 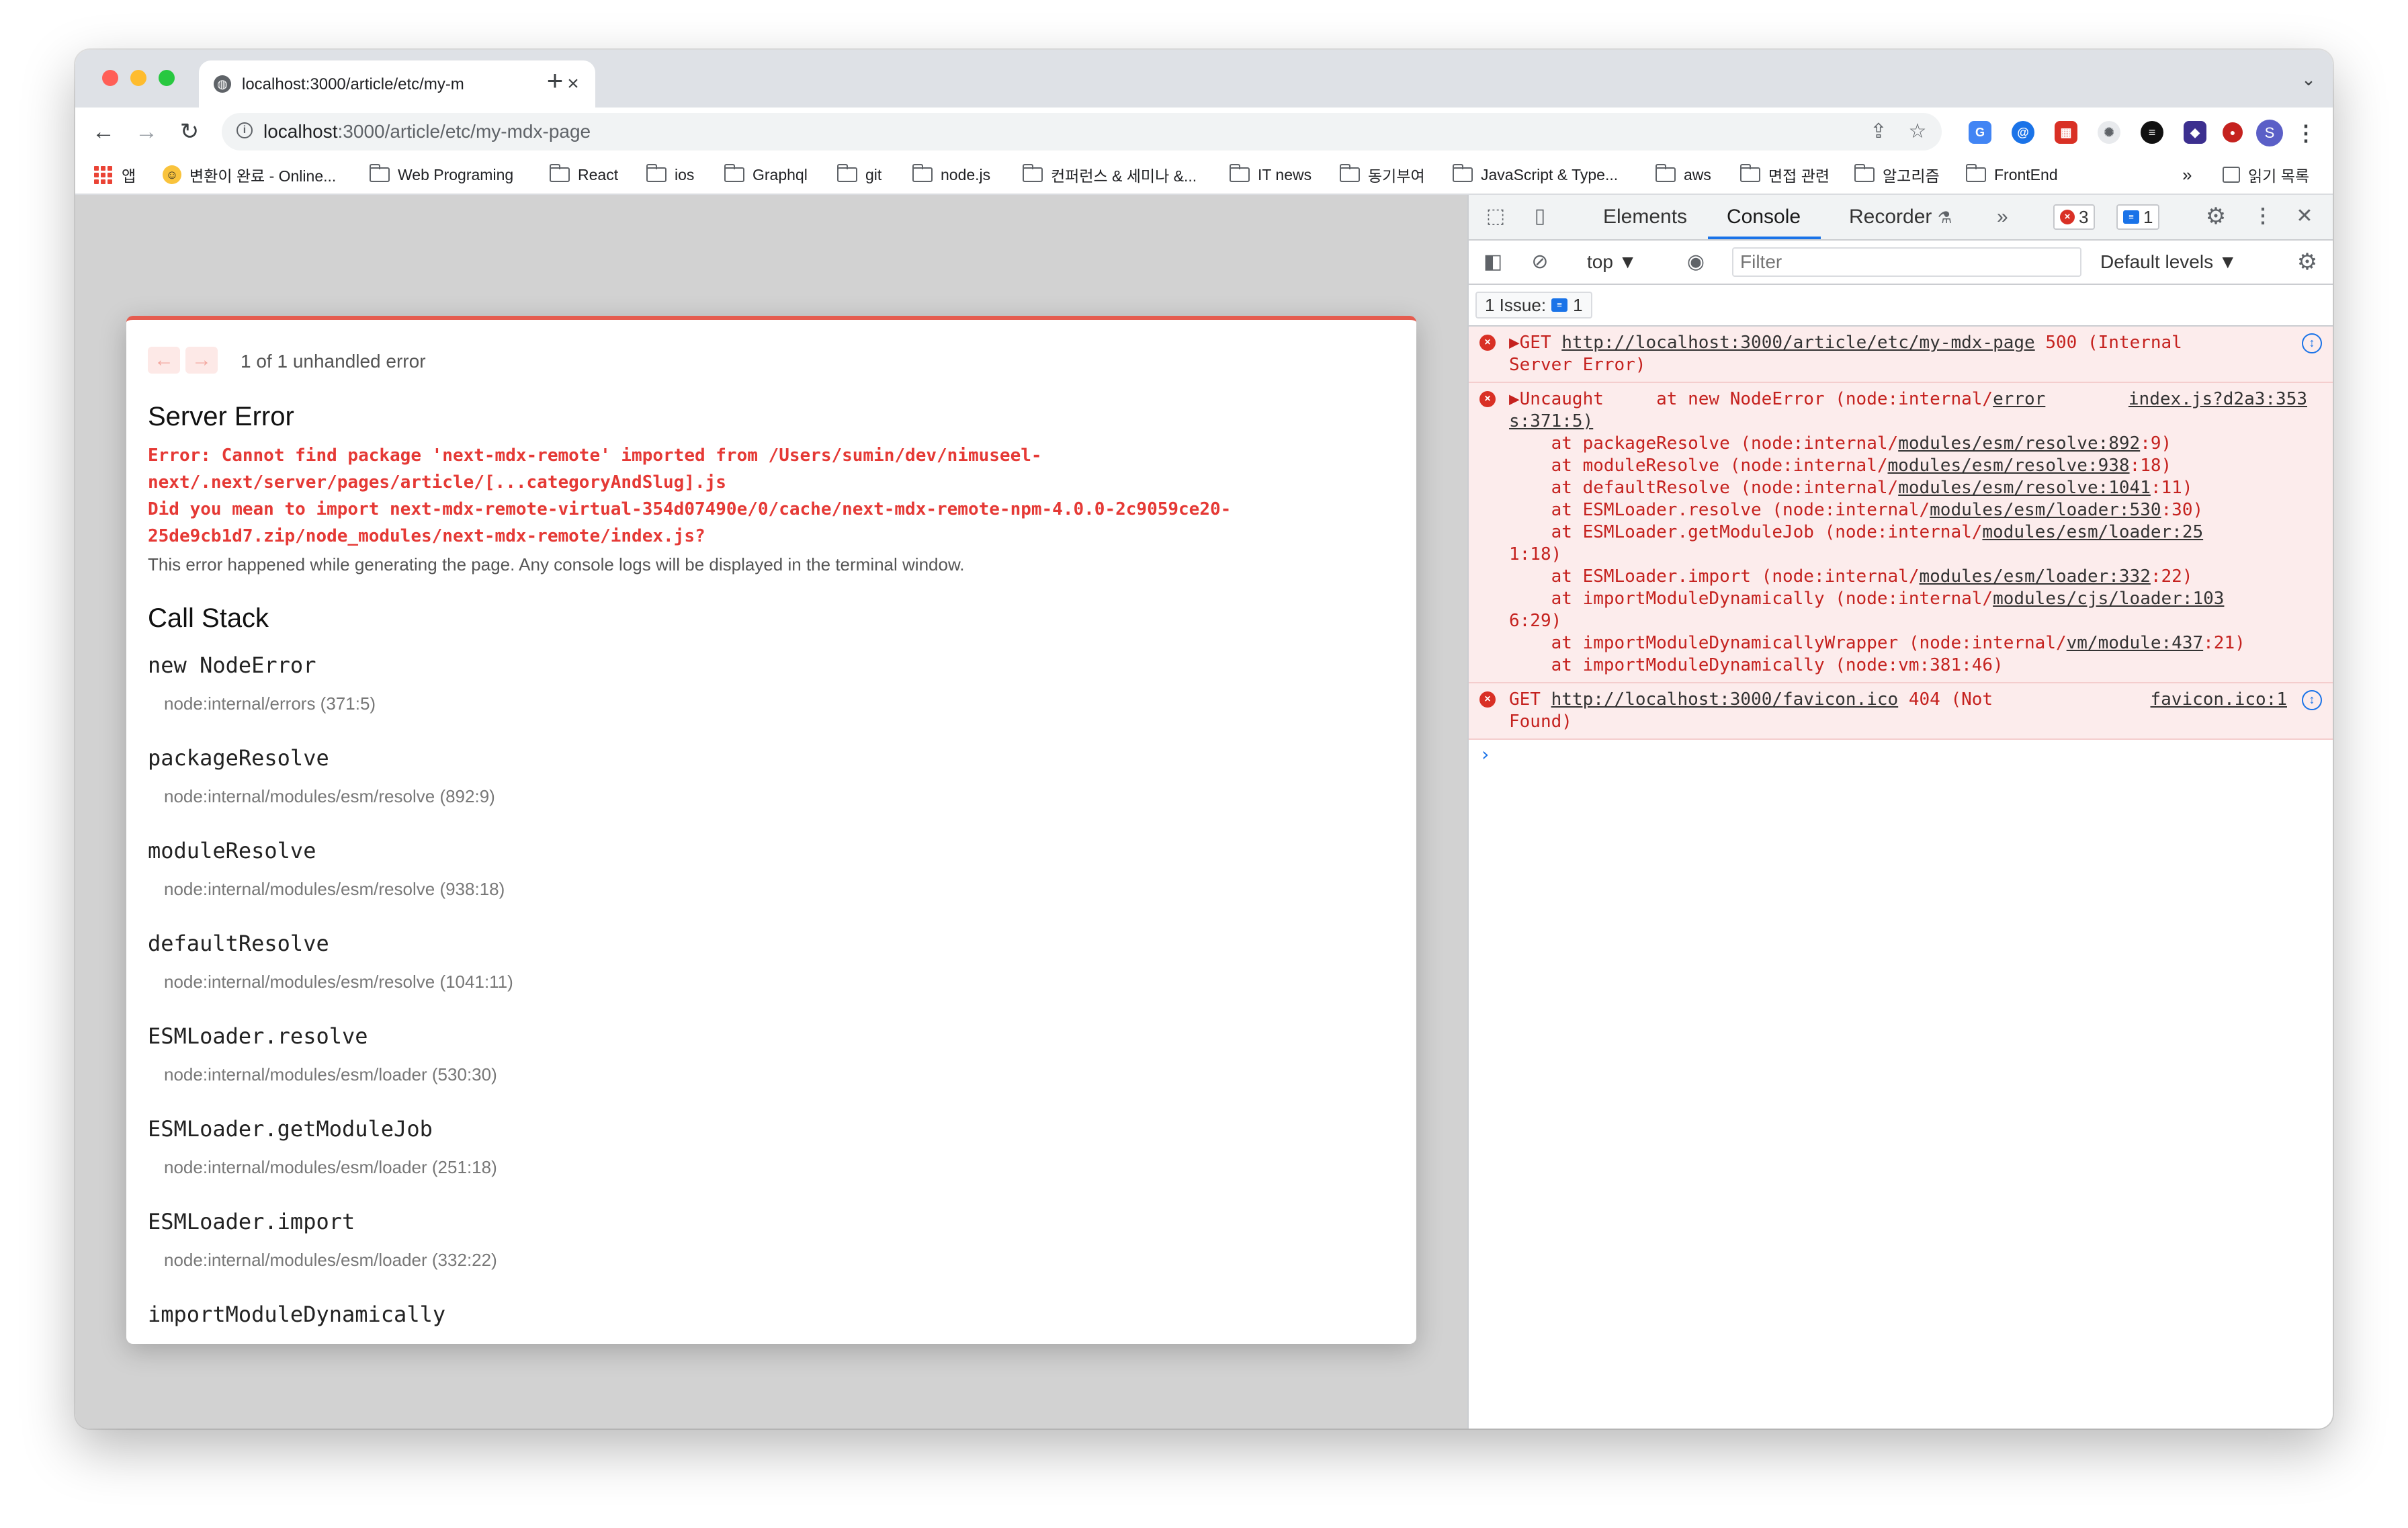 I want to click on sidebar-toggle-icon: ◧, so click(x=1493, y=262).